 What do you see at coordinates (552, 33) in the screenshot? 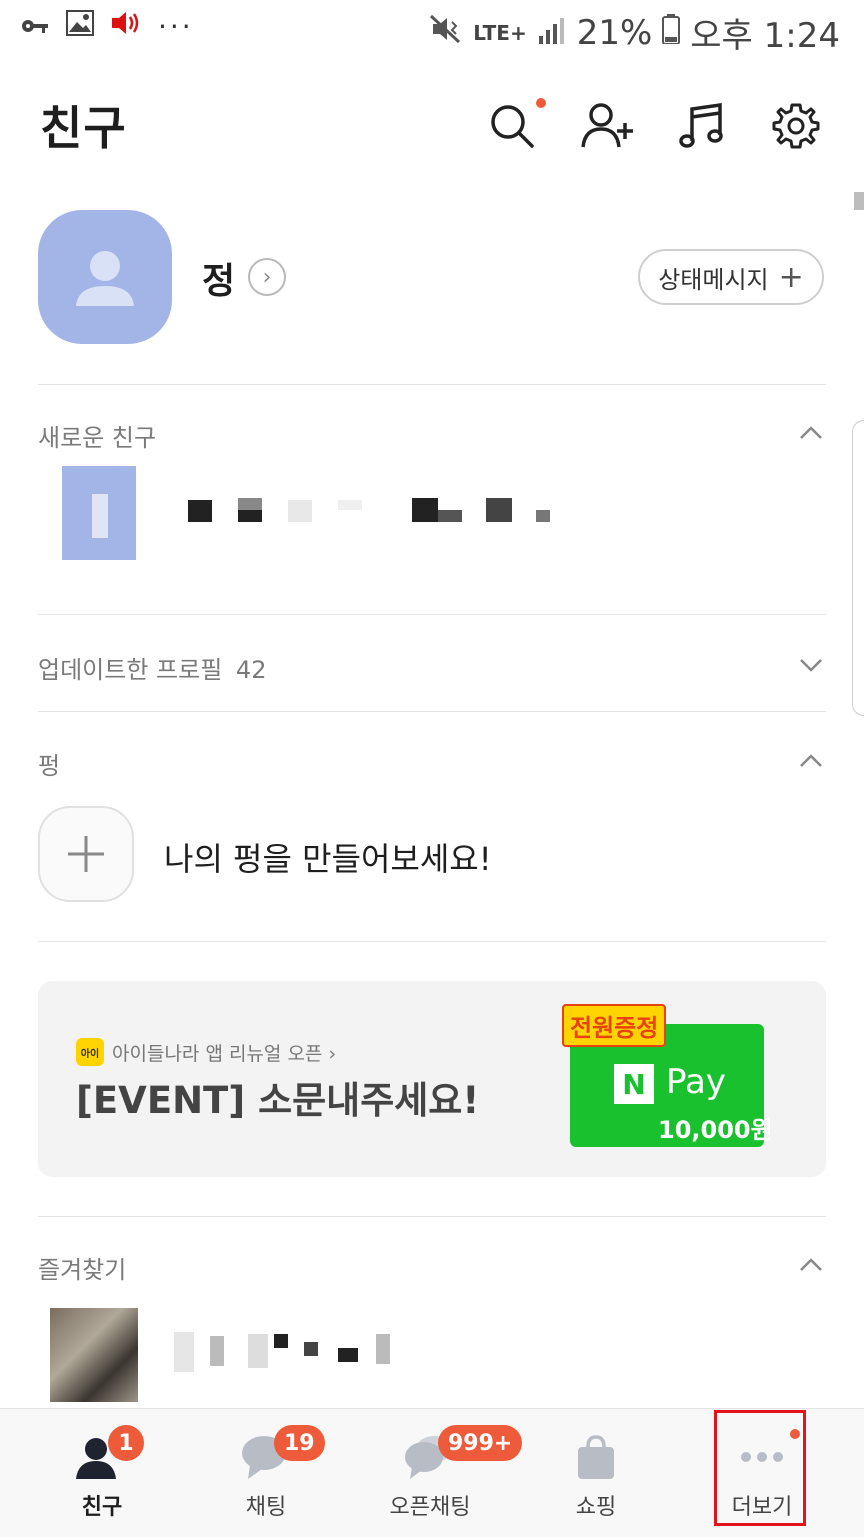
I see `signal-icon` at bounding box center [552, 33].